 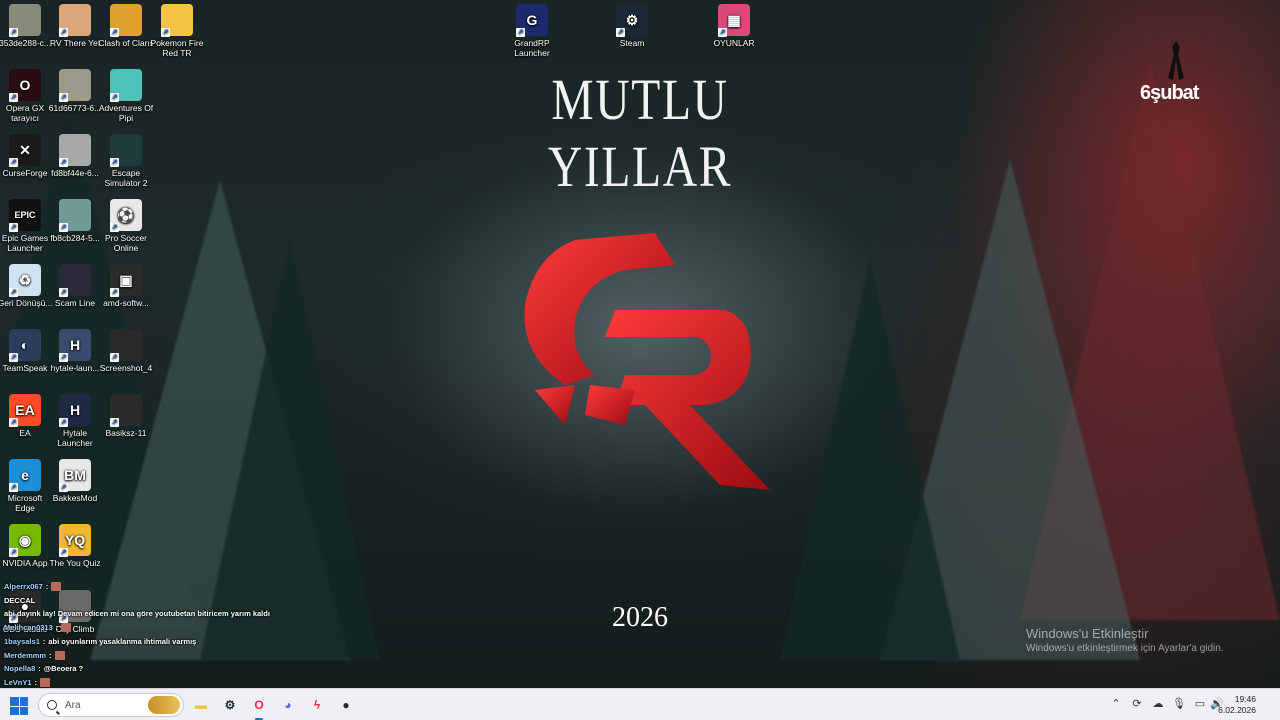 What do you see at coordinates (164, 656) in the screenshot?
I see `chat-message: Merdemmm:` at bounding box center [164, 656].